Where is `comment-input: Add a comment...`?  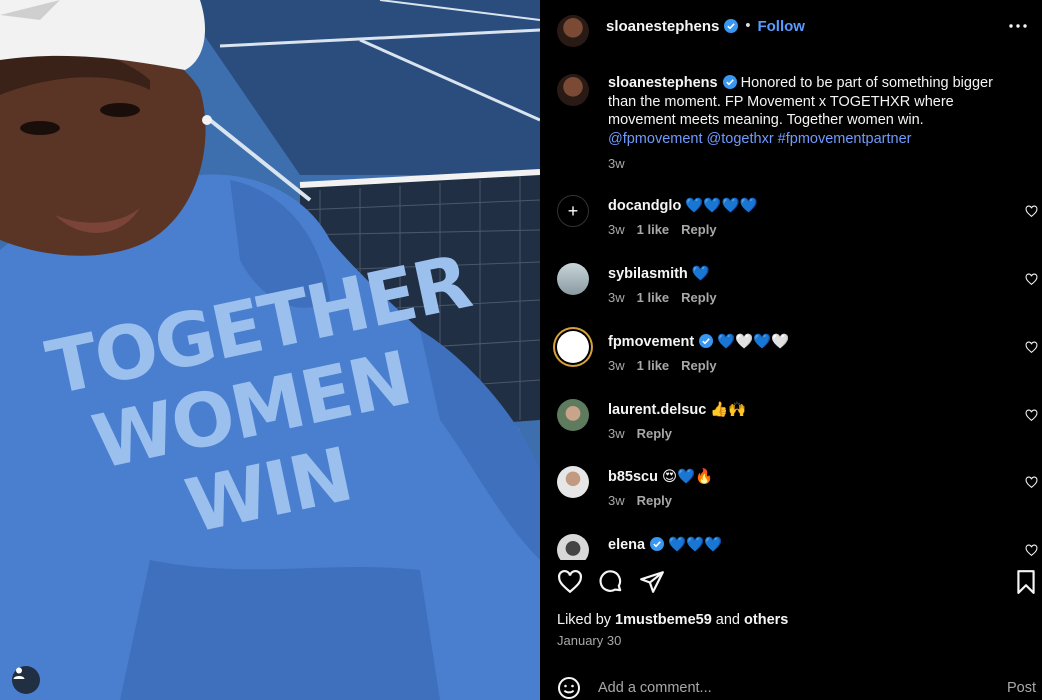
comment-input: Add a comment... is located at coordinates (655, 688).